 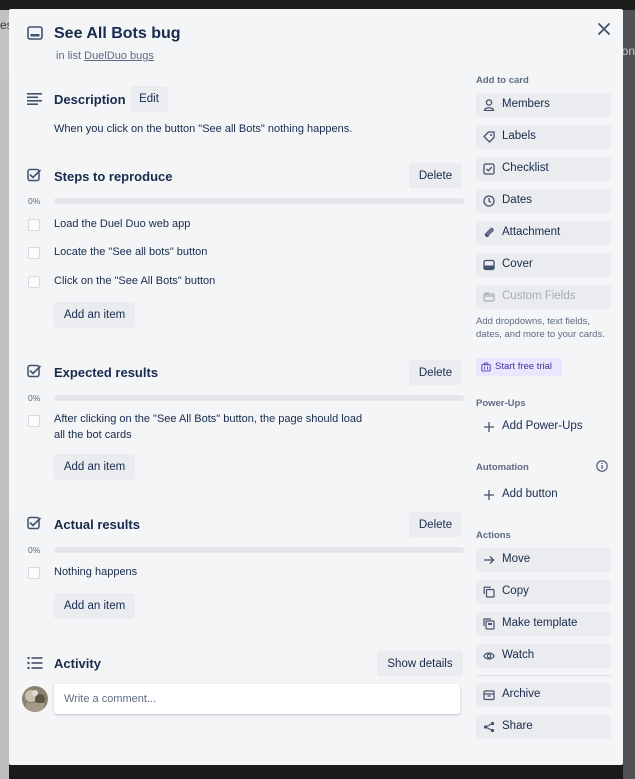 What do you see at coordinates (543, 560) in the screenshot?
I see `move-button: Move` at bounding box center [543, 560].